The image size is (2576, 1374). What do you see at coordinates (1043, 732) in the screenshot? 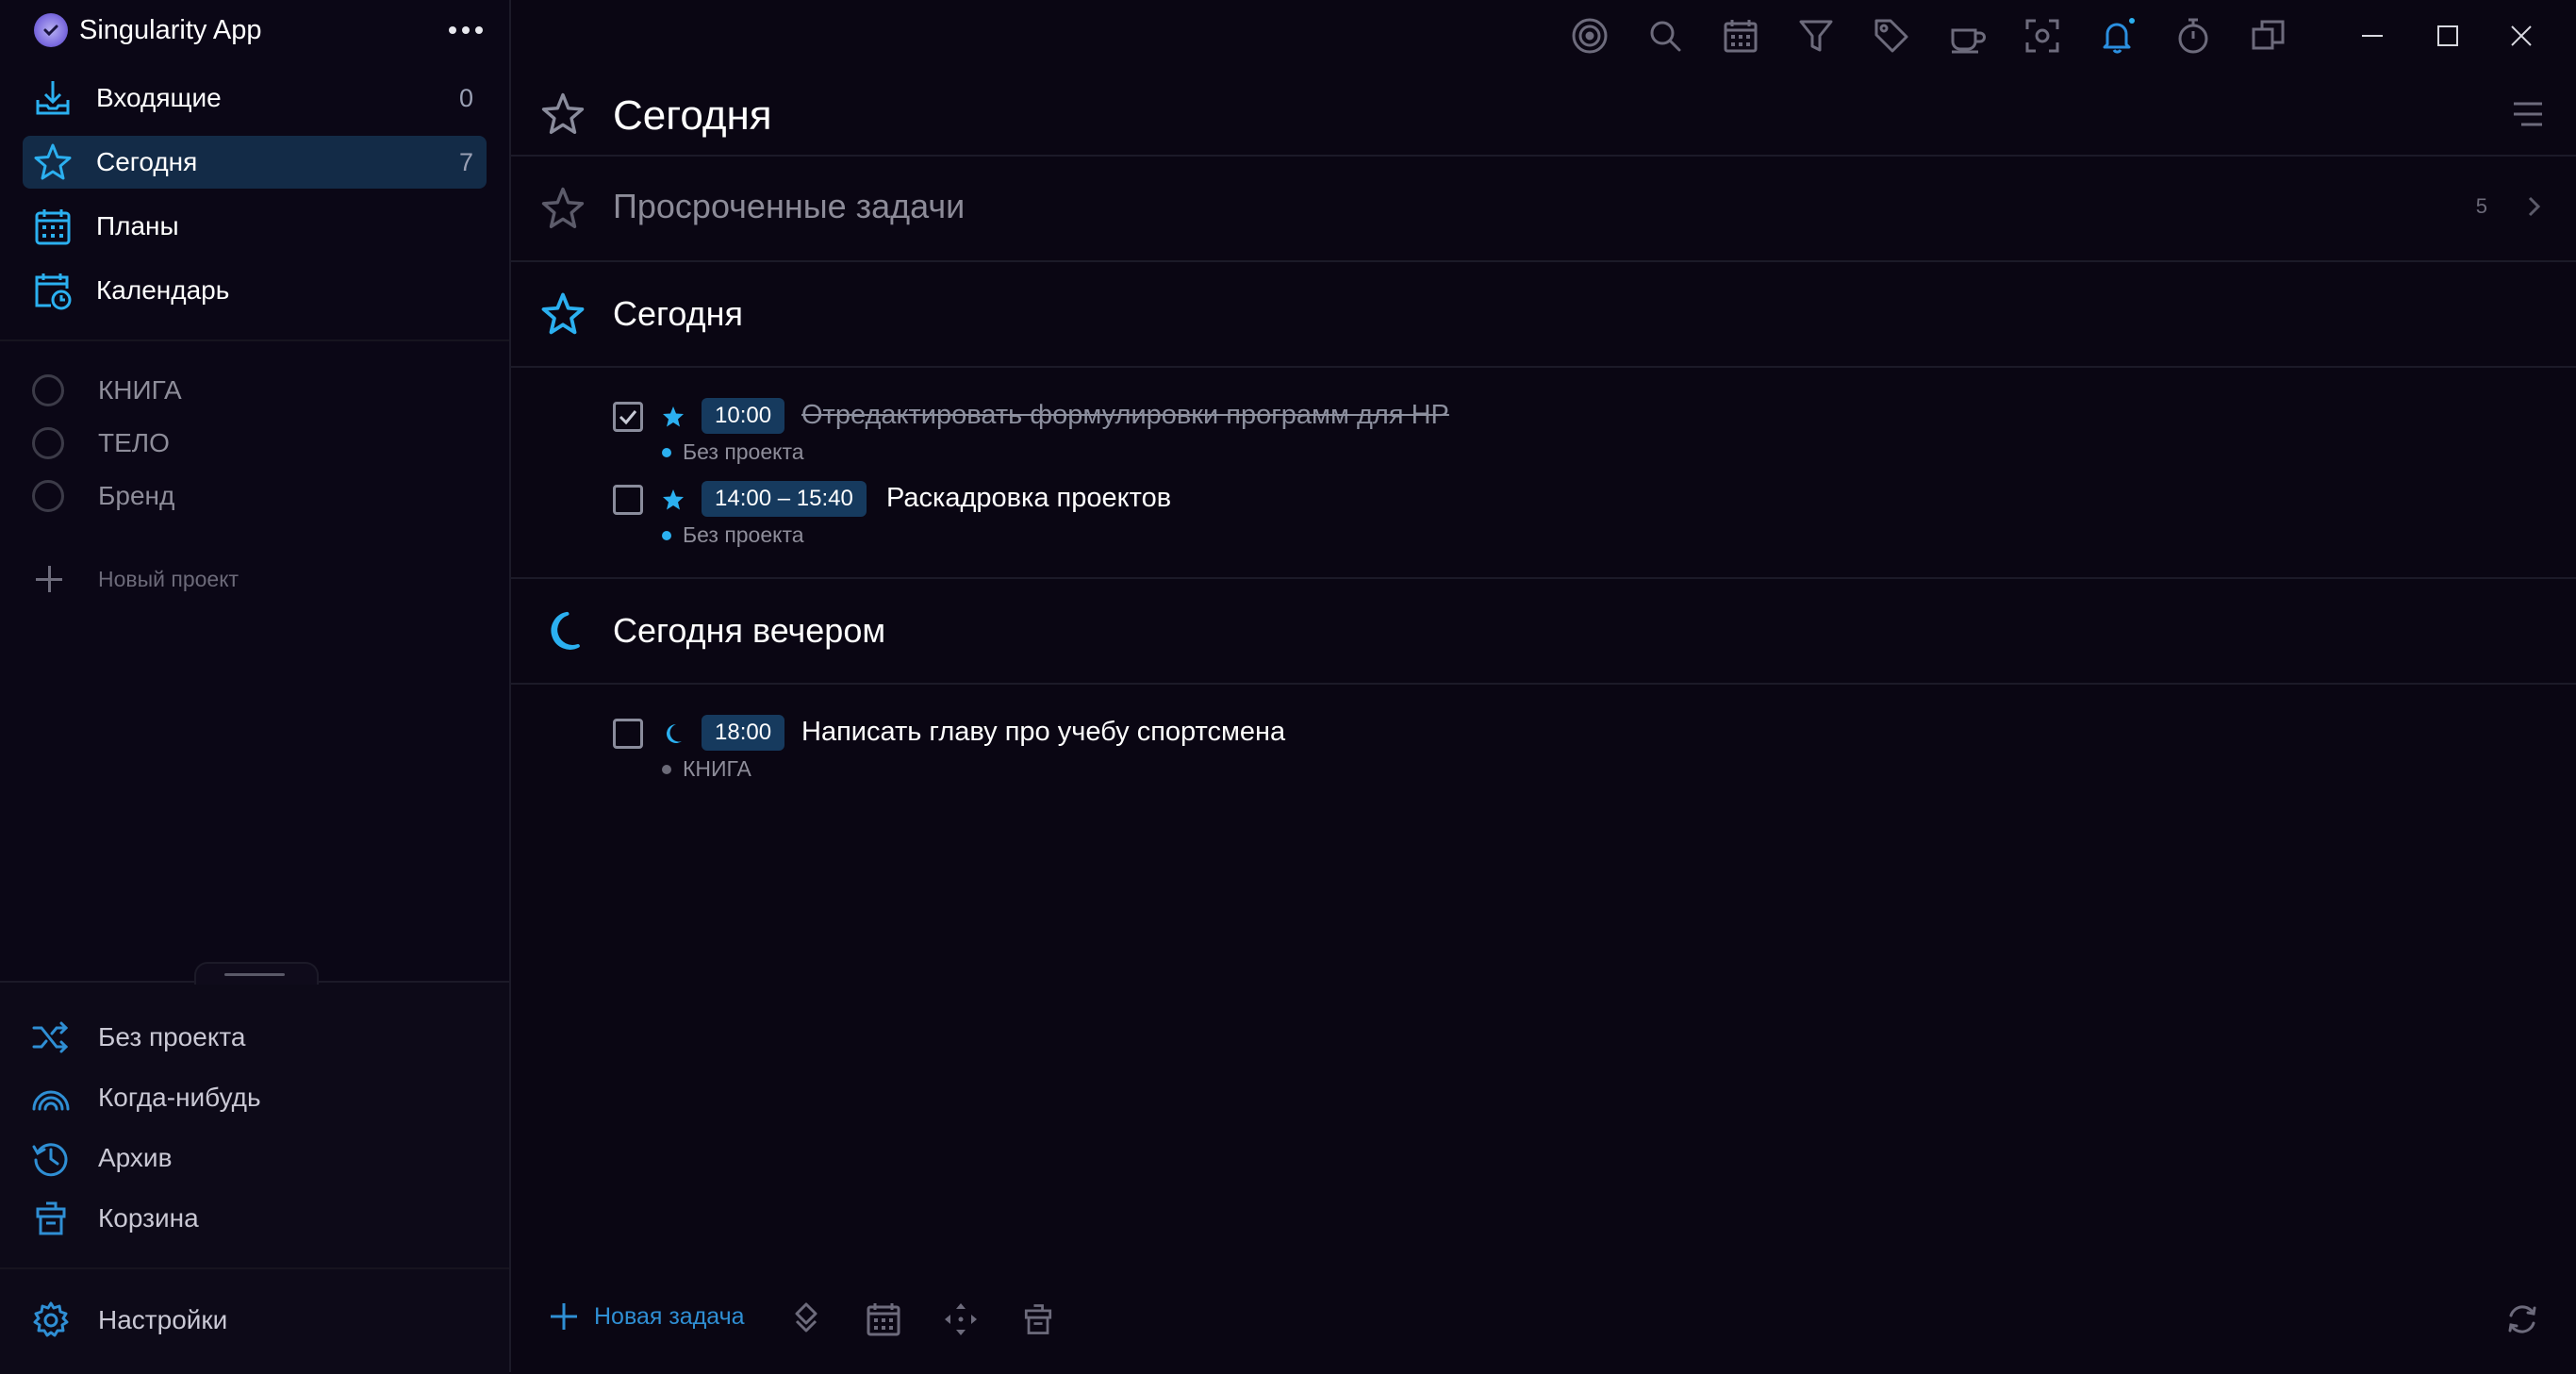
I see `task-title: Написать главу про учебу спортсмена` at bounding box center [1043, 732].